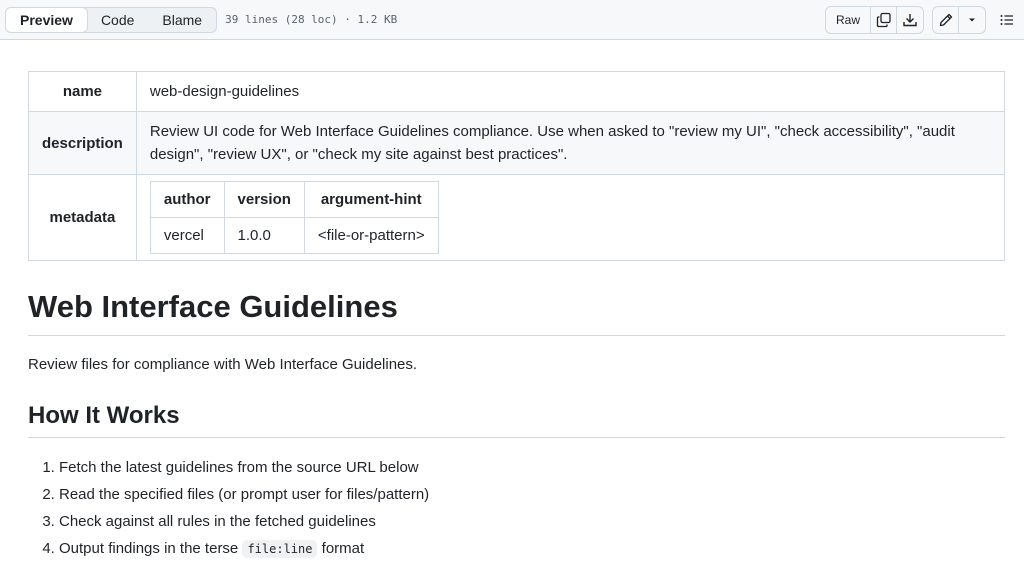 The width and height of the screenshot is (1024, 563). Describe the element at coordinates (182, 20) in the screenshot. I see `tab-blame: Blame` at that location.